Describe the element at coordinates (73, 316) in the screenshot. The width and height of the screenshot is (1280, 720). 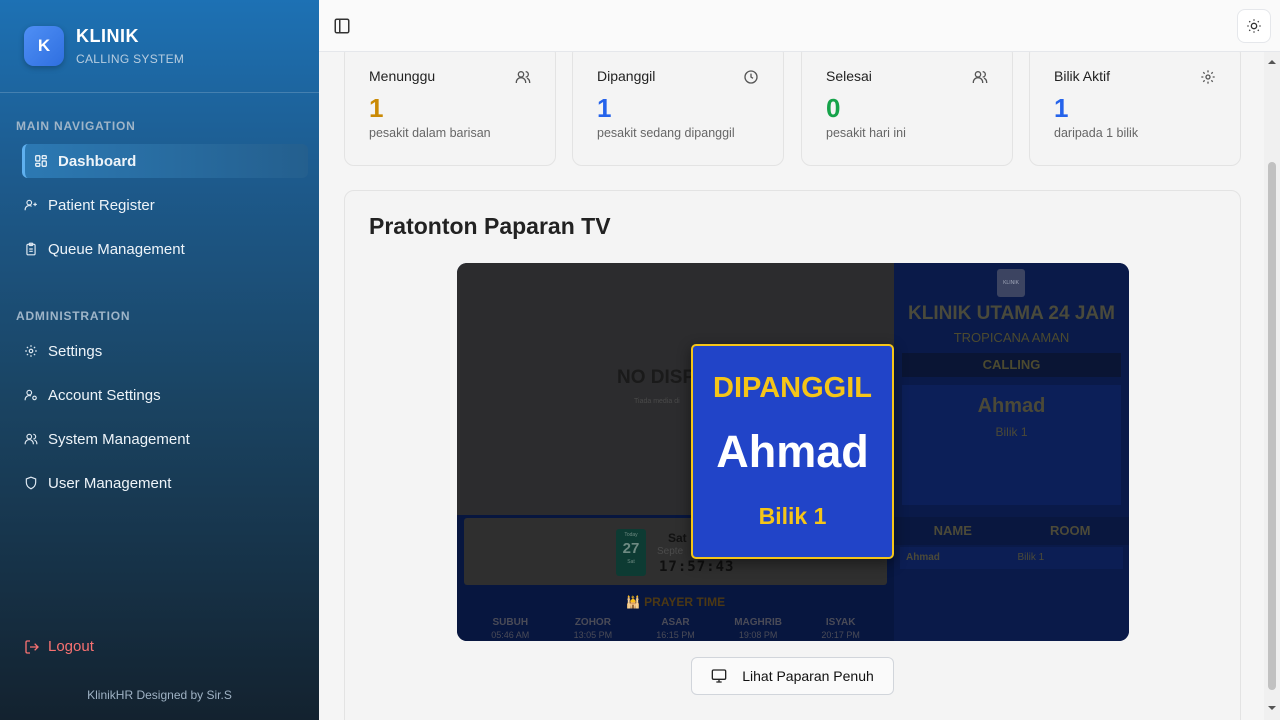
I see `section-title-admin: ADMINISTRATION` at that location.